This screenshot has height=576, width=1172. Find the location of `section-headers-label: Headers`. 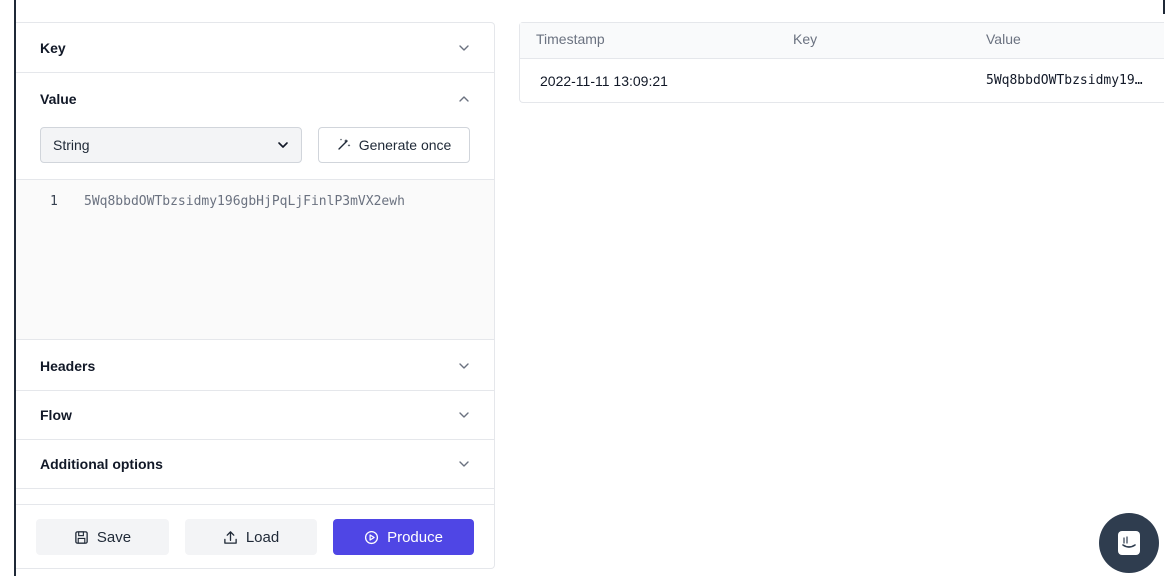

section-headers-label: Headers is located at coordinates (68, 365).